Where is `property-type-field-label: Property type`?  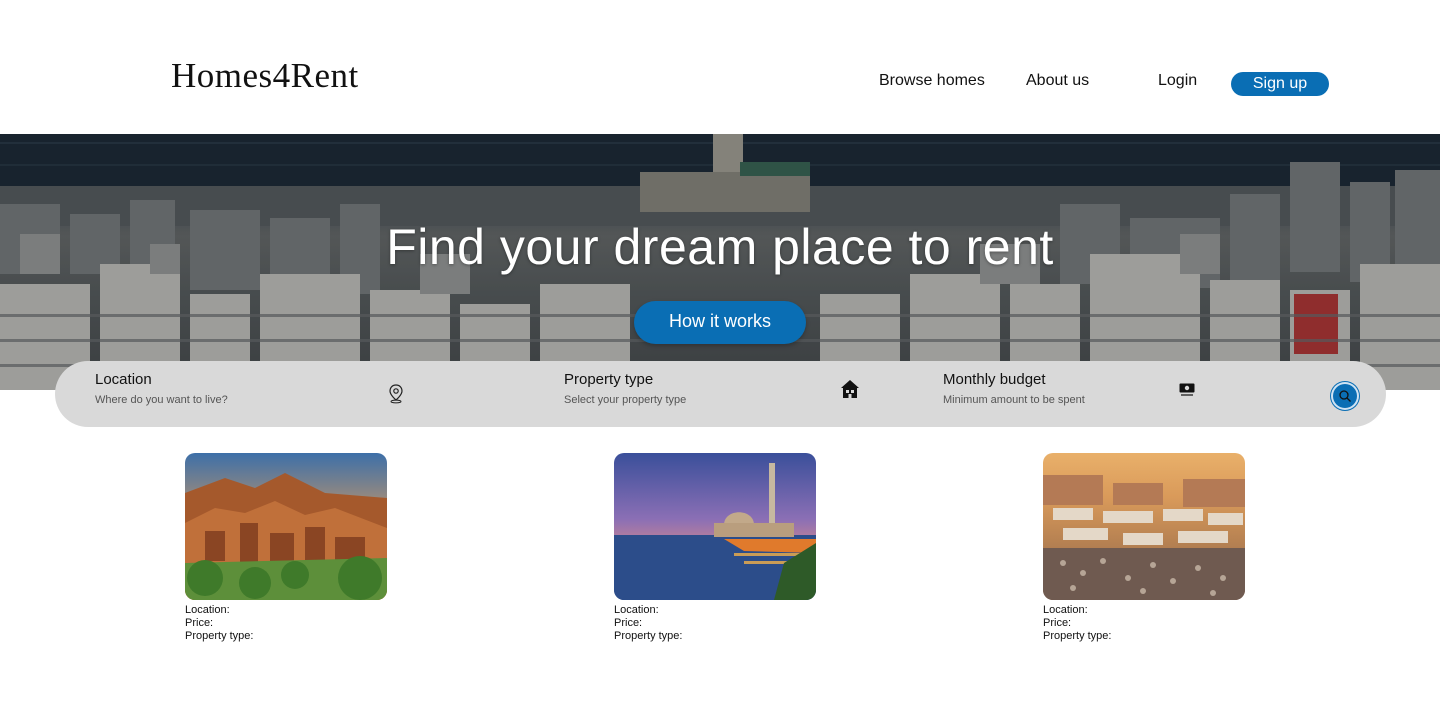
property-type-field-label: Property type is located at coordinates (608, 379).